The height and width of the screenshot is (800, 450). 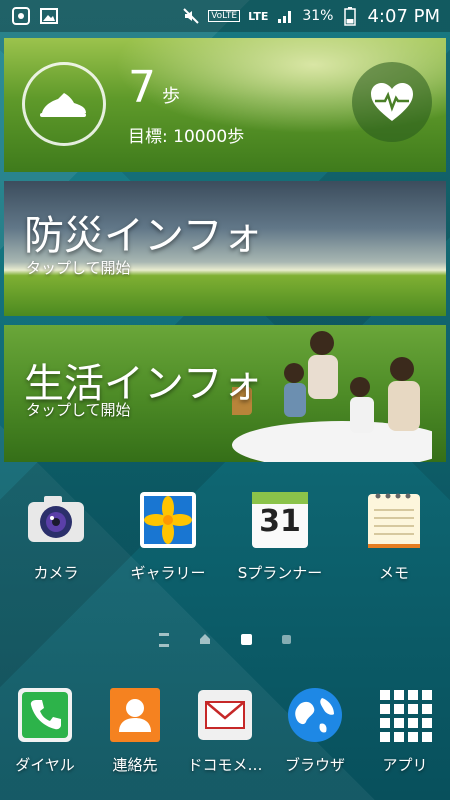 I want to click on calendar-date: 31, so click(x=280, y=521).